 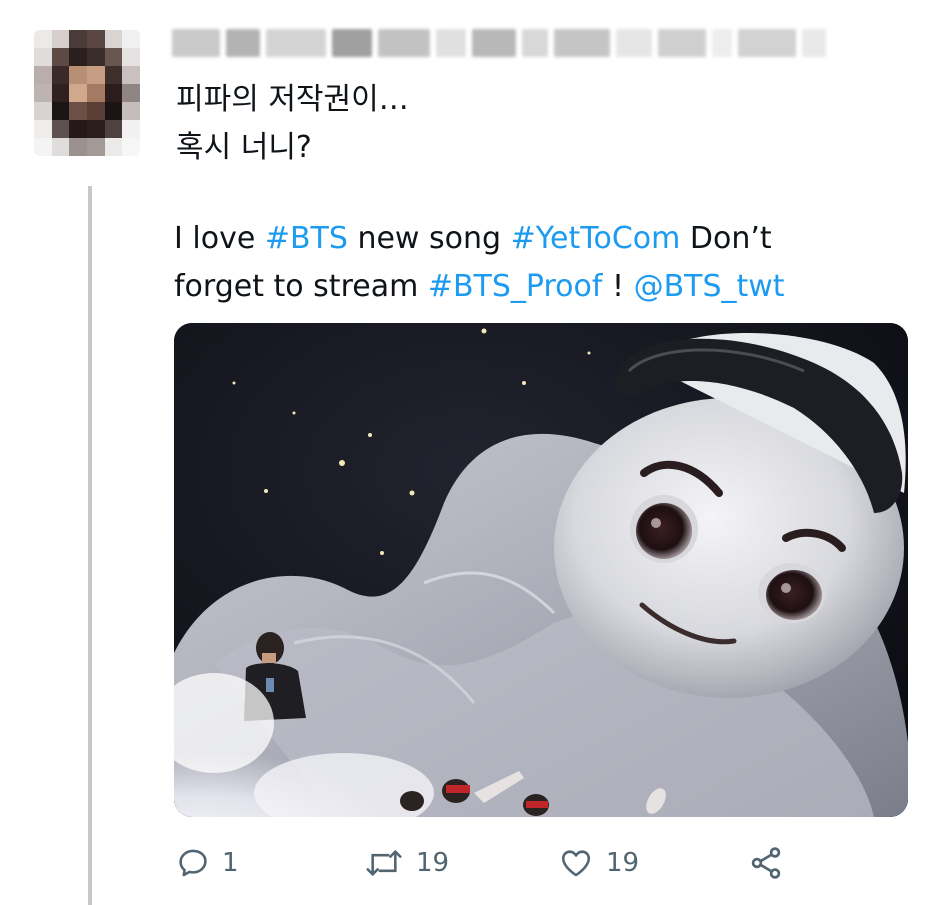 What do you see at coordinates (292, 124) in the screenshot?
I see `reply-text: 피파의 저작권이… 혹시 너니?` at bounding box center [292, 124].